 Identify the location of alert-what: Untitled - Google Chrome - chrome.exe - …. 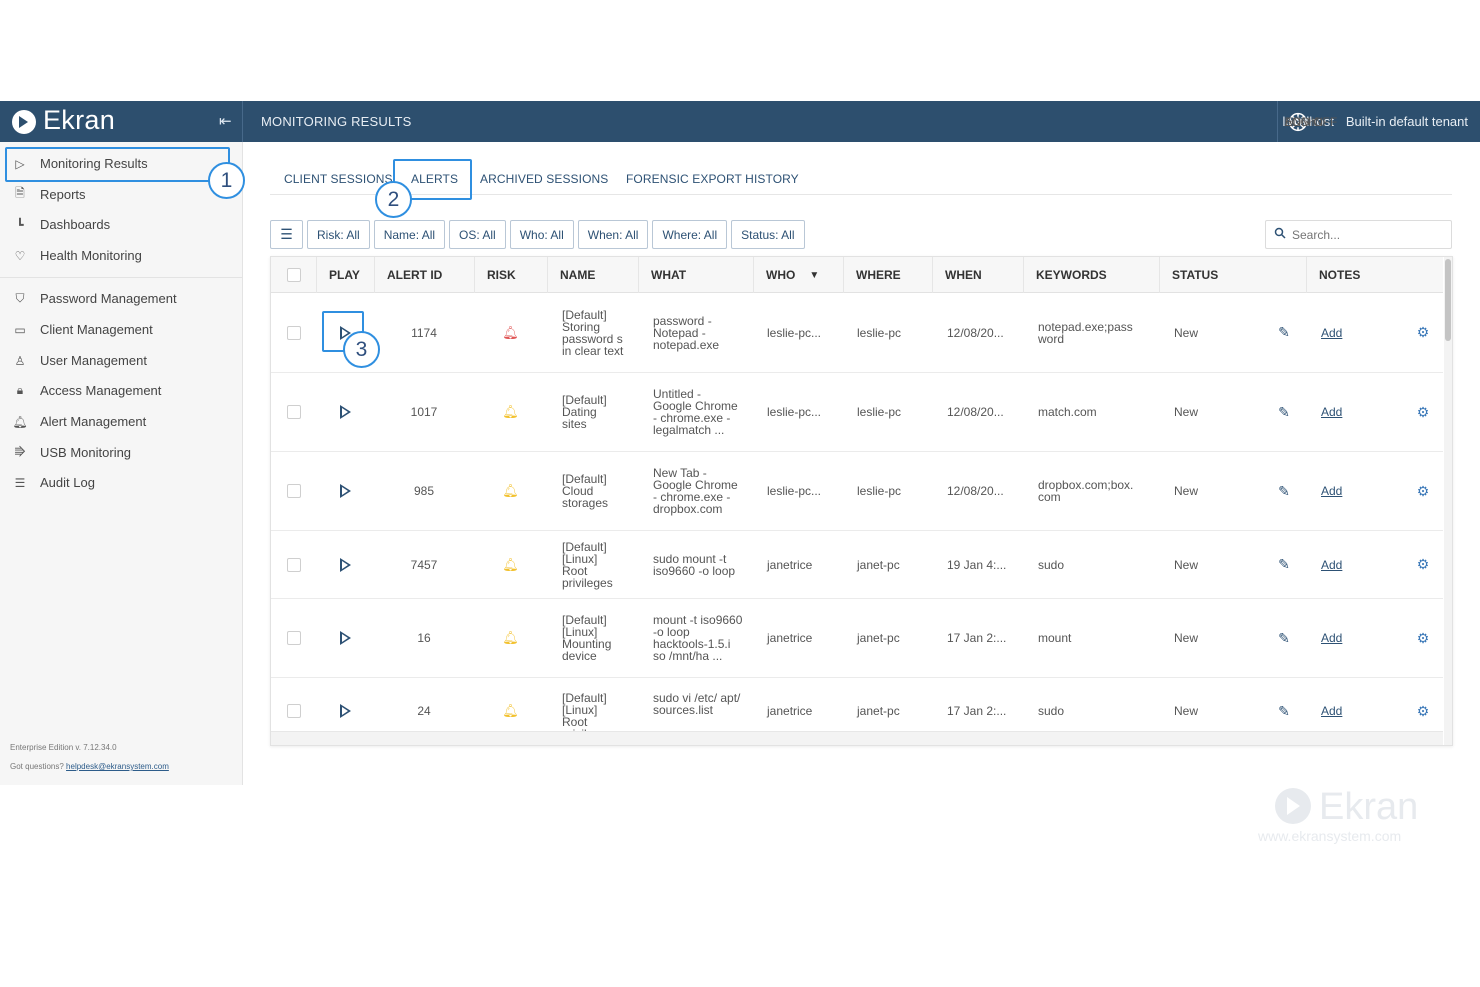
(695, 412).